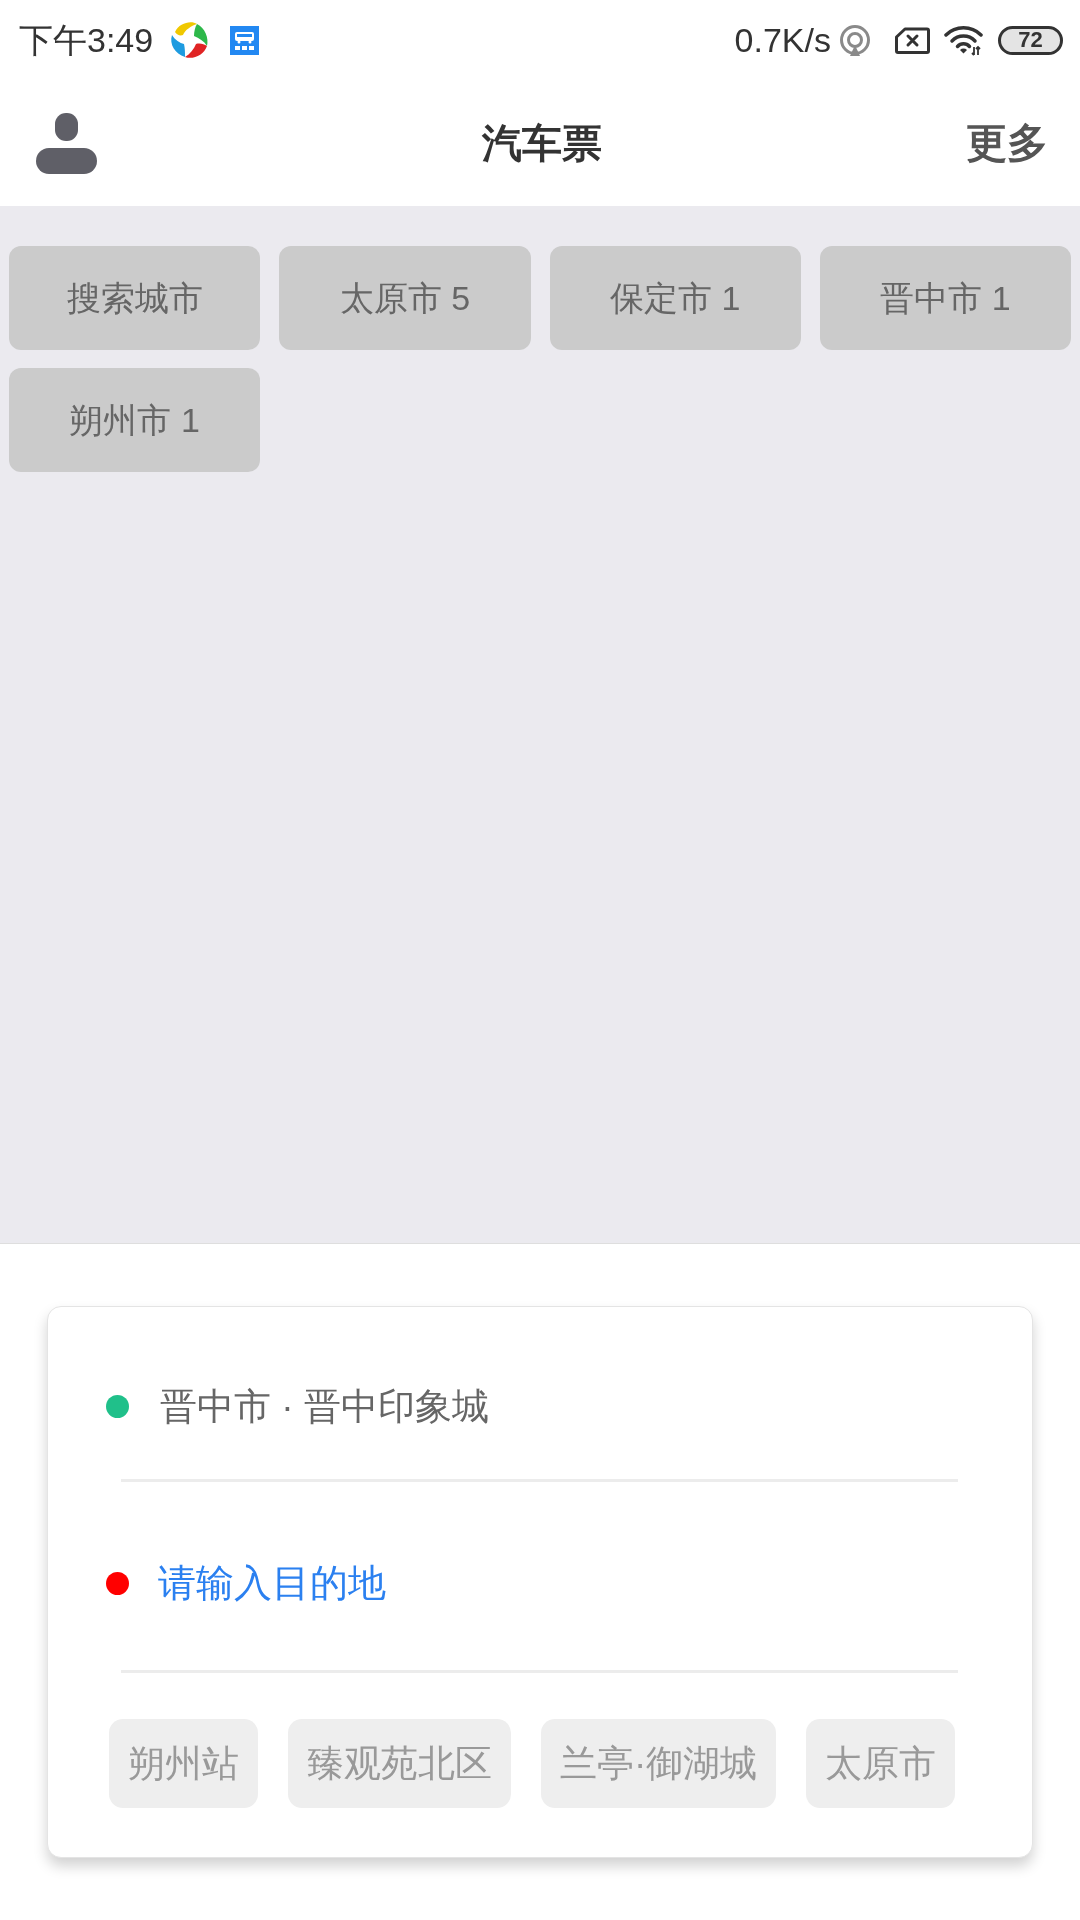  I want to click on bus-app-icon, so click(245, 40).